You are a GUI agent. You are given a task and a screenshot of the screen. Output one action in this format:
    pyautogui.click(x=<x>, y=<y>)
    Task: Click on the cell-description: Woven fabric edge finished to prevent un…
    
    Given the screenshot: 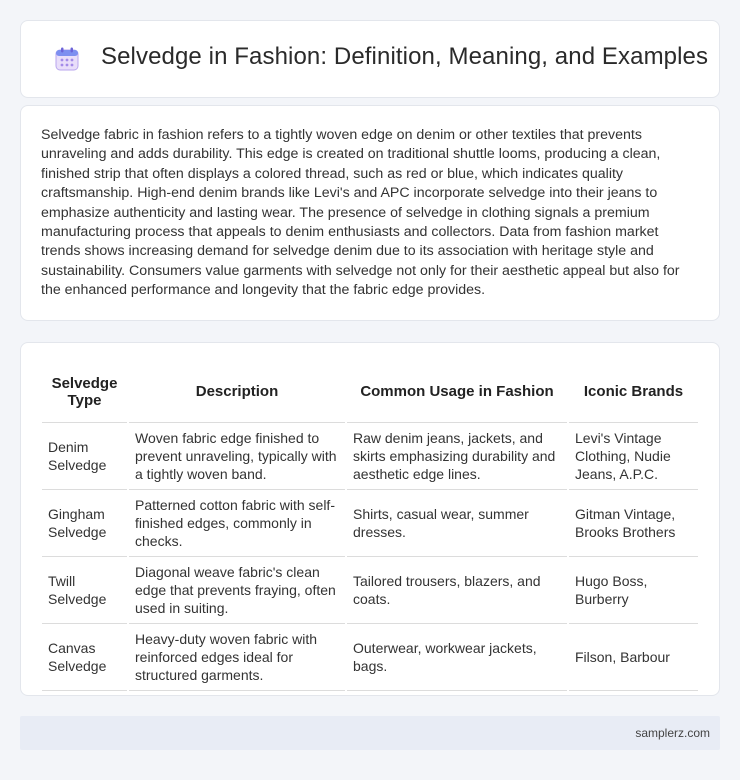 What is the action you would take?
    pyautogui.click(x=236, y=456)
    